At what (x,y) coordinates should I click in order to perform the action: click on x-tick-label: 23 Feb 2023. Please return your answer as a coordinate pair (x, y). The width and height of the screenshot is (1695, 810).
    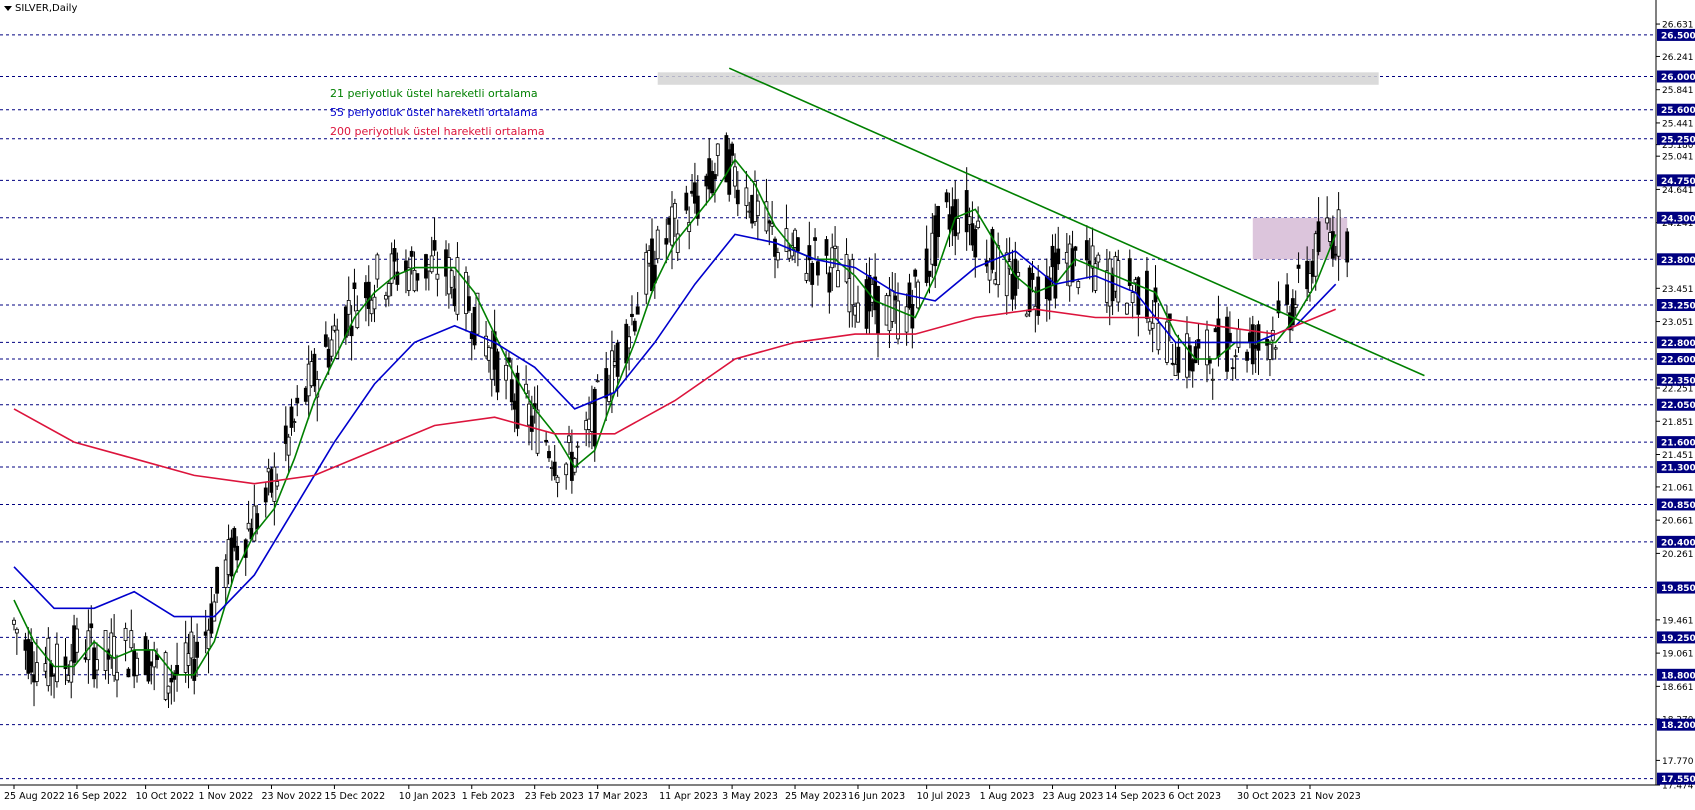
    Looking at the image, I should click on (554, 796).